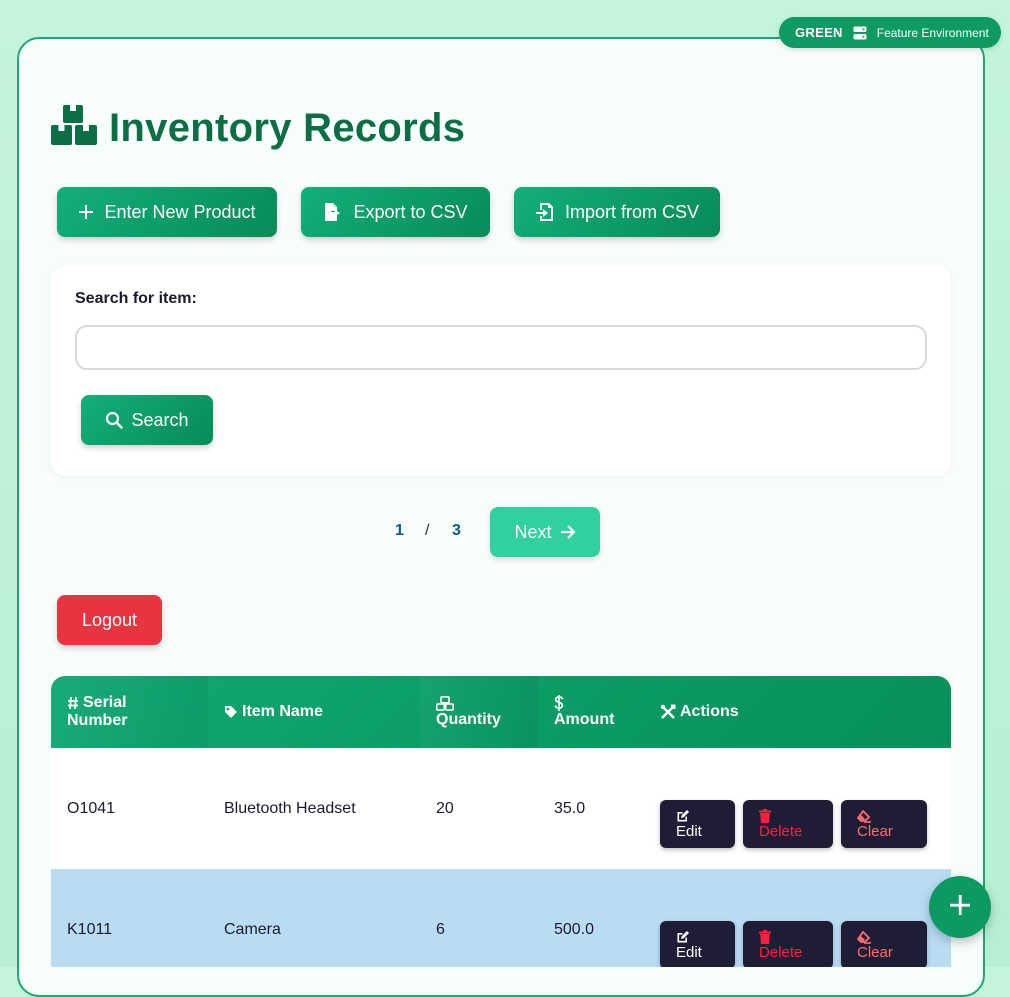  I want to click on tools-icon, so click(668, 712).